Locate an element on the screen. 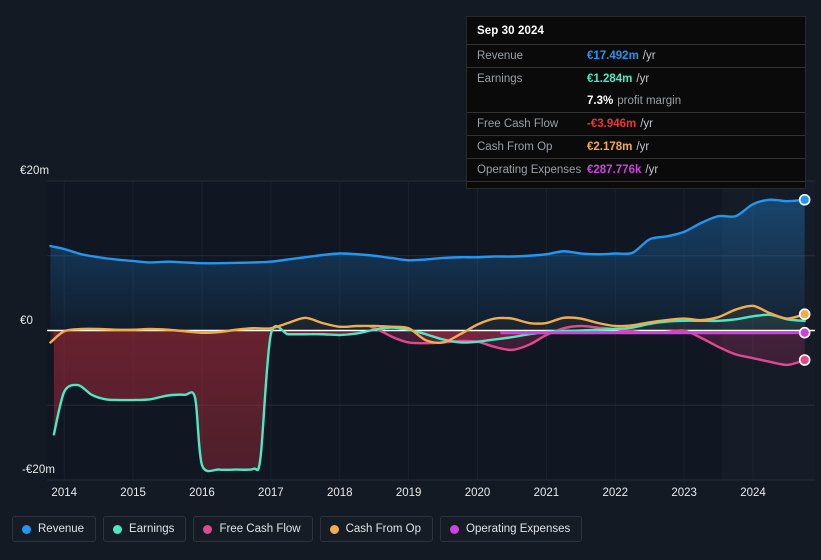 The height and width of the screenshot is (560, 821). x-tick-label: 2017 is located at coordinates (271, 493).